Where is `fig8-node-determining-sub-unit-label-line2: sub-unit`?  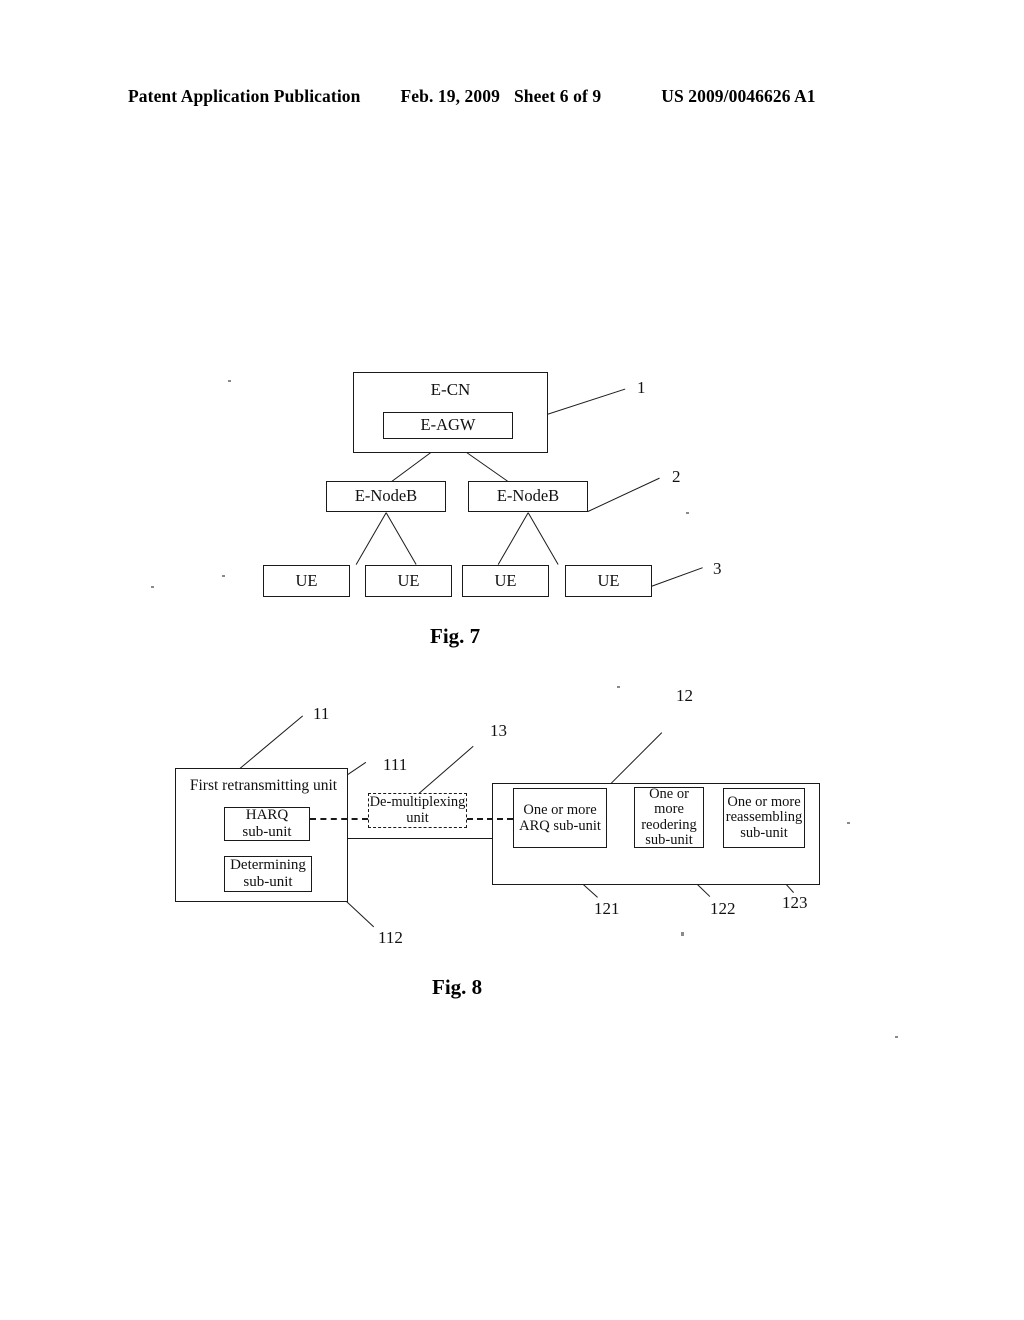
fig8-node-determining-sub-unit-label-line2: sub-unit is located at coordinates (268, 882).